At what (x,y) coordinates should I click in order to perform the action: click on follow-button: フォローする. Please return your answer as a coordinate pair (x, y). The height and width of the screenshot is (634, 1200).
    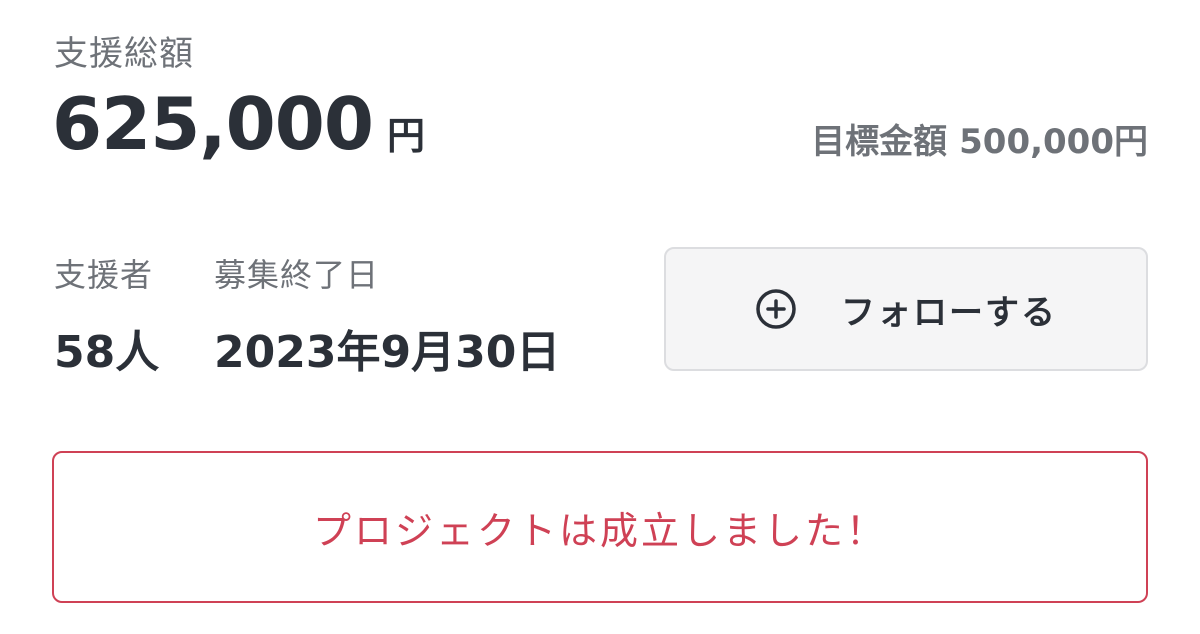
    Looking at the image, I should click on (906, 309).